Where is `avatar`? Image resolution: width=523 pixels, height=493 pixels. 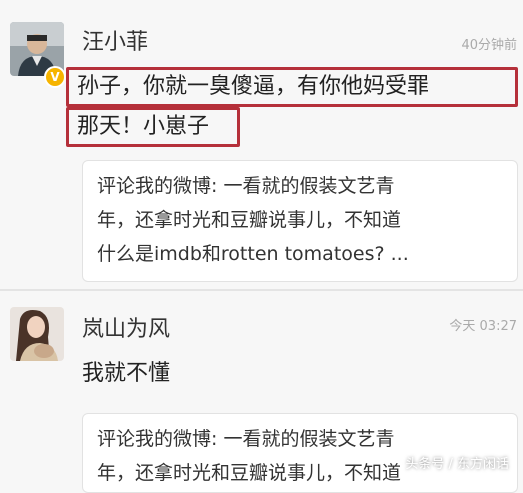 avatar is located at coordinates (37, 334).